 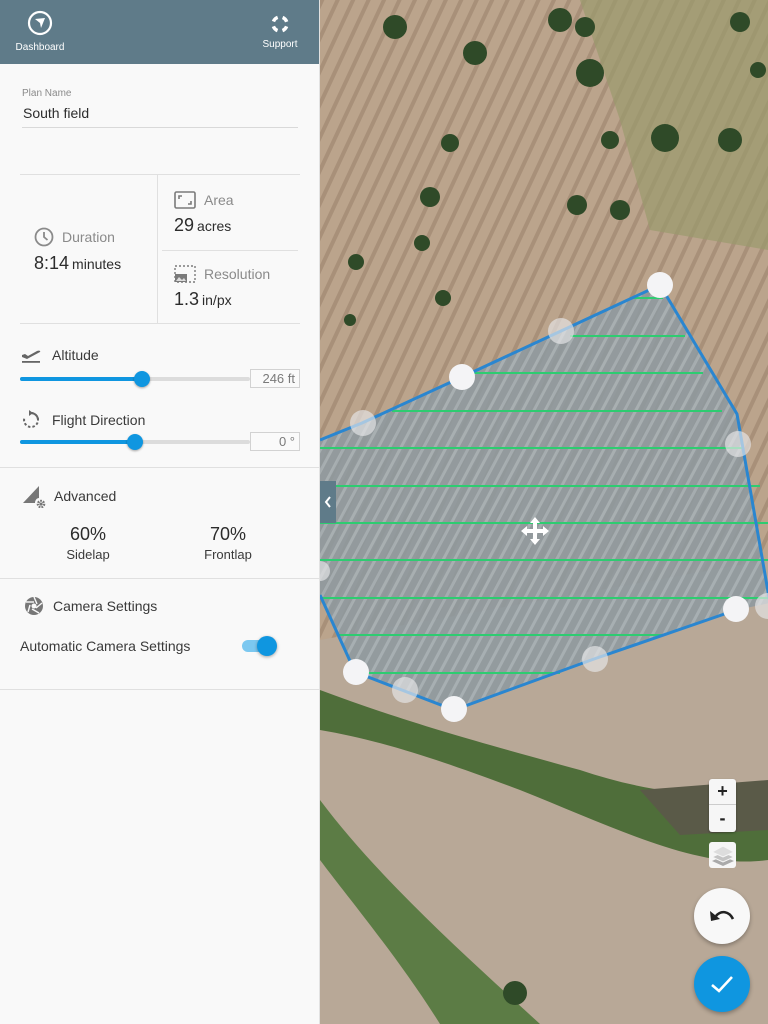 I want to click on auto-camera-row: Automatic Camera Settings, so click(x=160, y=646).